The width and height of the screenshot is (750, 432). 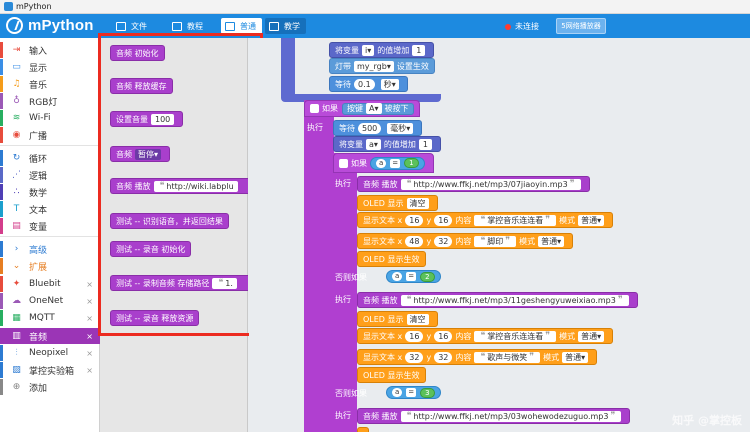 I want to click on sidebar-item-15: ▦ MQTT ×, so click(x=50, y=318).